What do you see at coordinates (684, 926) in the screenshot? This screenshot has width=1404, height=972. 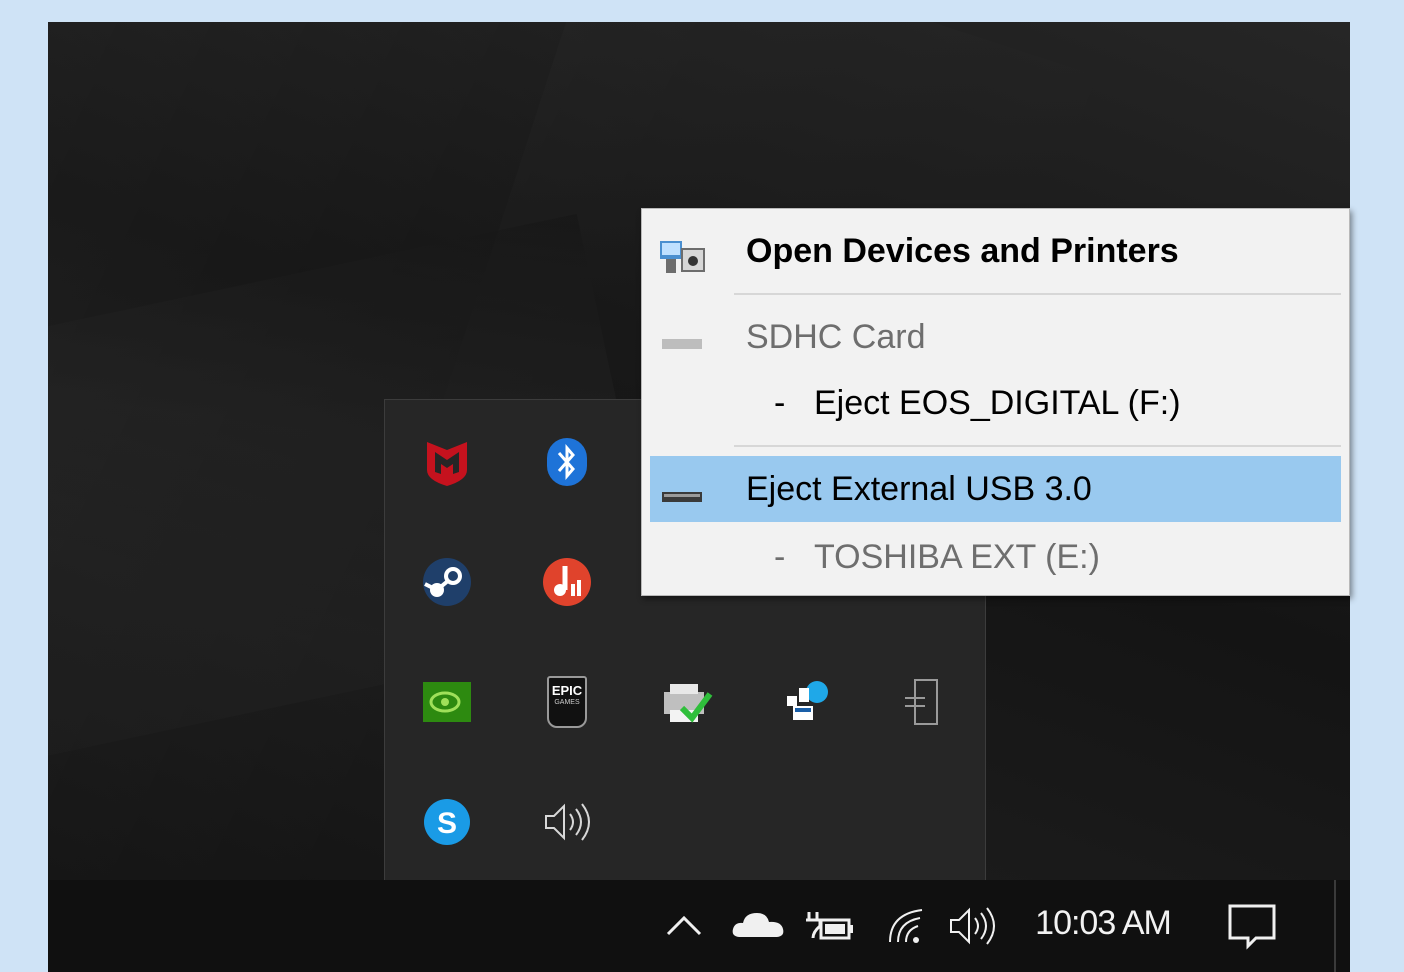 I see `show-hidden-icons-chevron` at bounding box center [684, 926].